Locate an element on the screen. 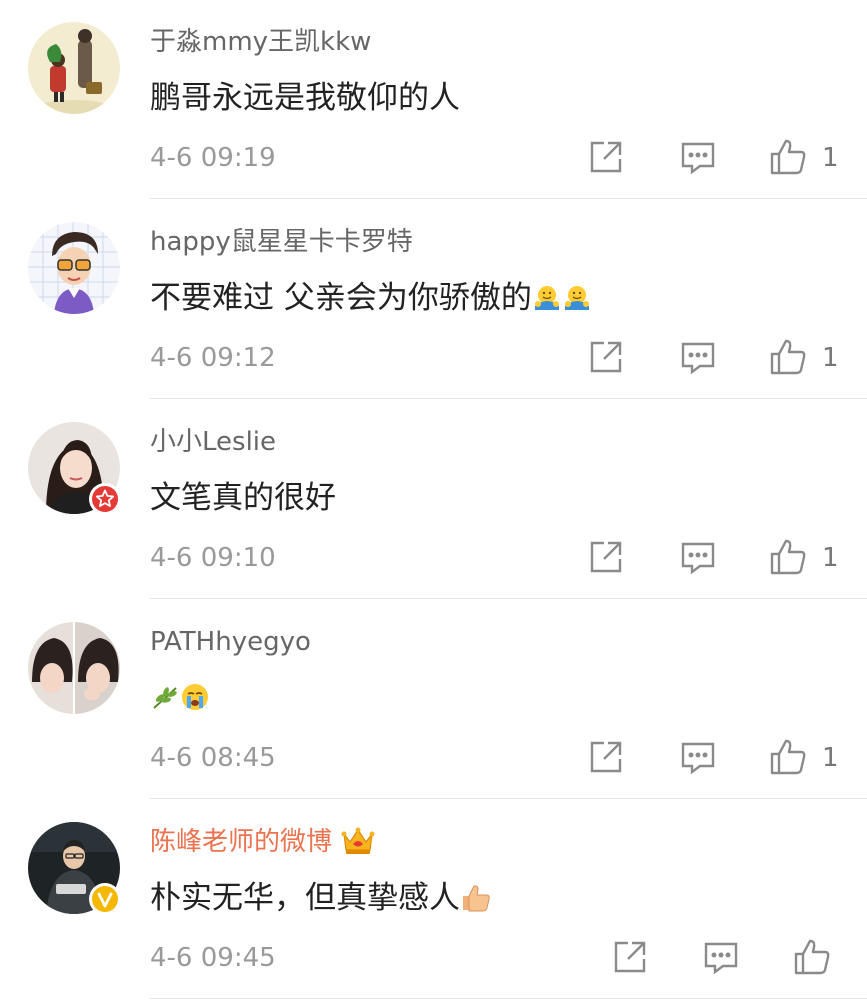 The image size is (867, 1000). comment-username: 于淼mmy王凯kkw is located at coordinates (260, 42).